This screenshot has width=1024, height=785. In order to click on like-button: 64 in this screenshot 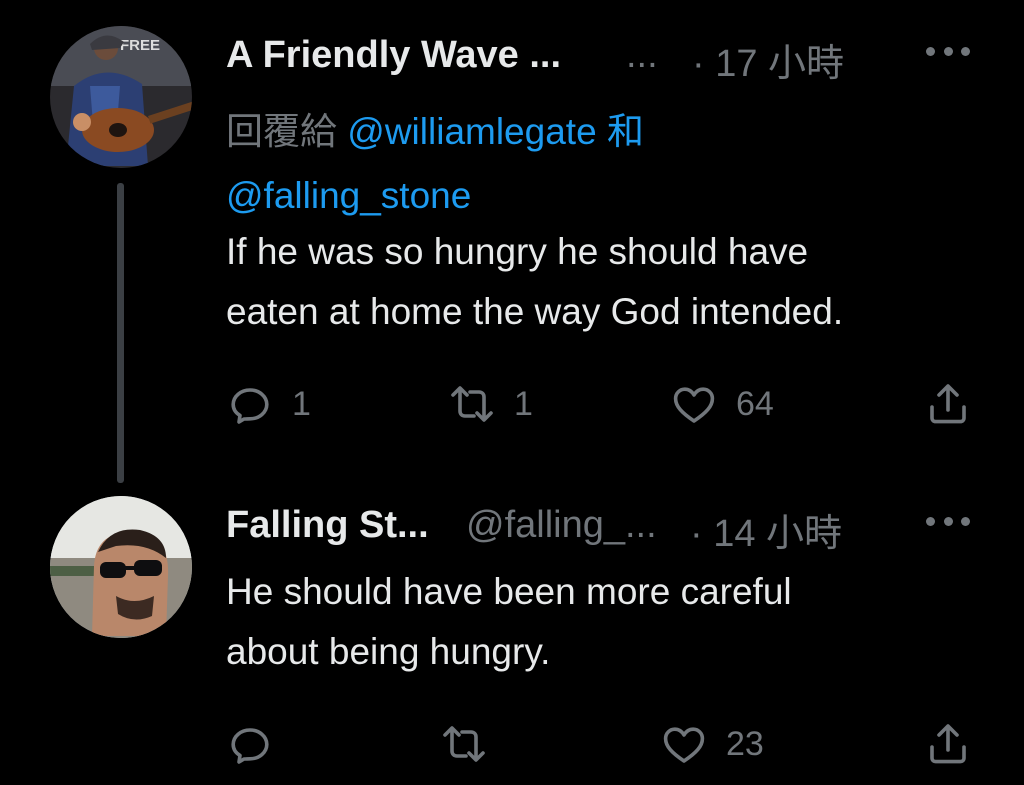, I will do `click(722, 404)`.